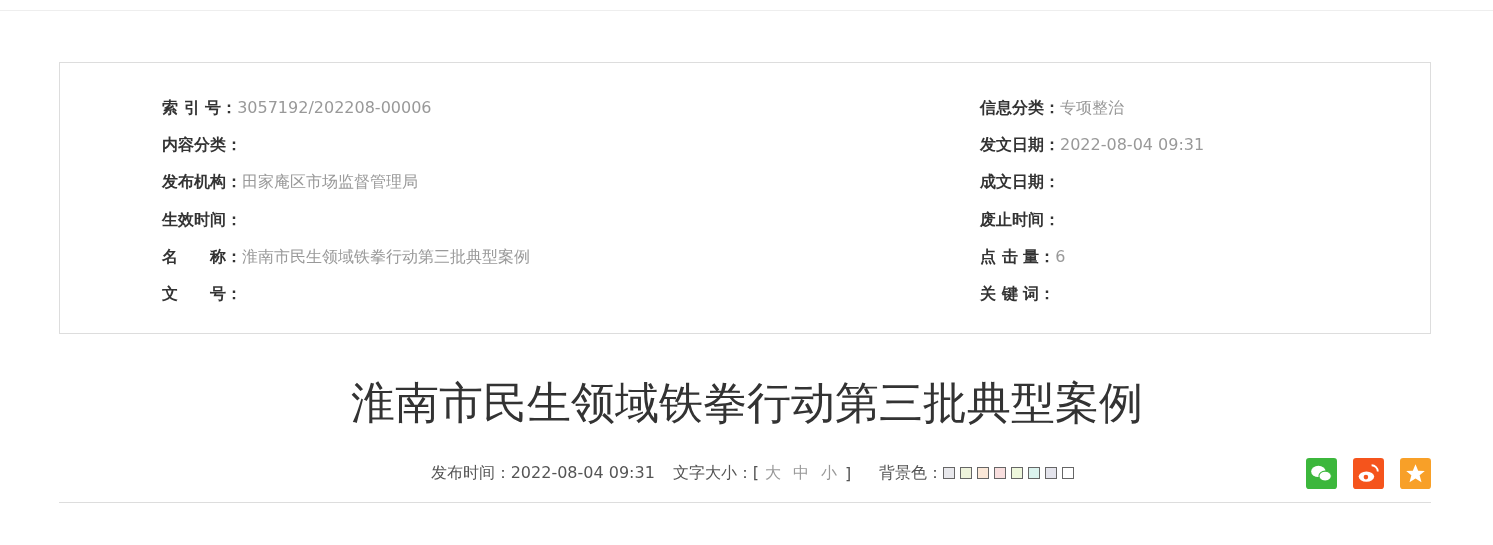 This screenshot has width=1493, height=545. What do you see at coordinates (1018, 256) in the screenshot?
I see `field-label: 点 击 量：` at bounding box center [1018, 256].